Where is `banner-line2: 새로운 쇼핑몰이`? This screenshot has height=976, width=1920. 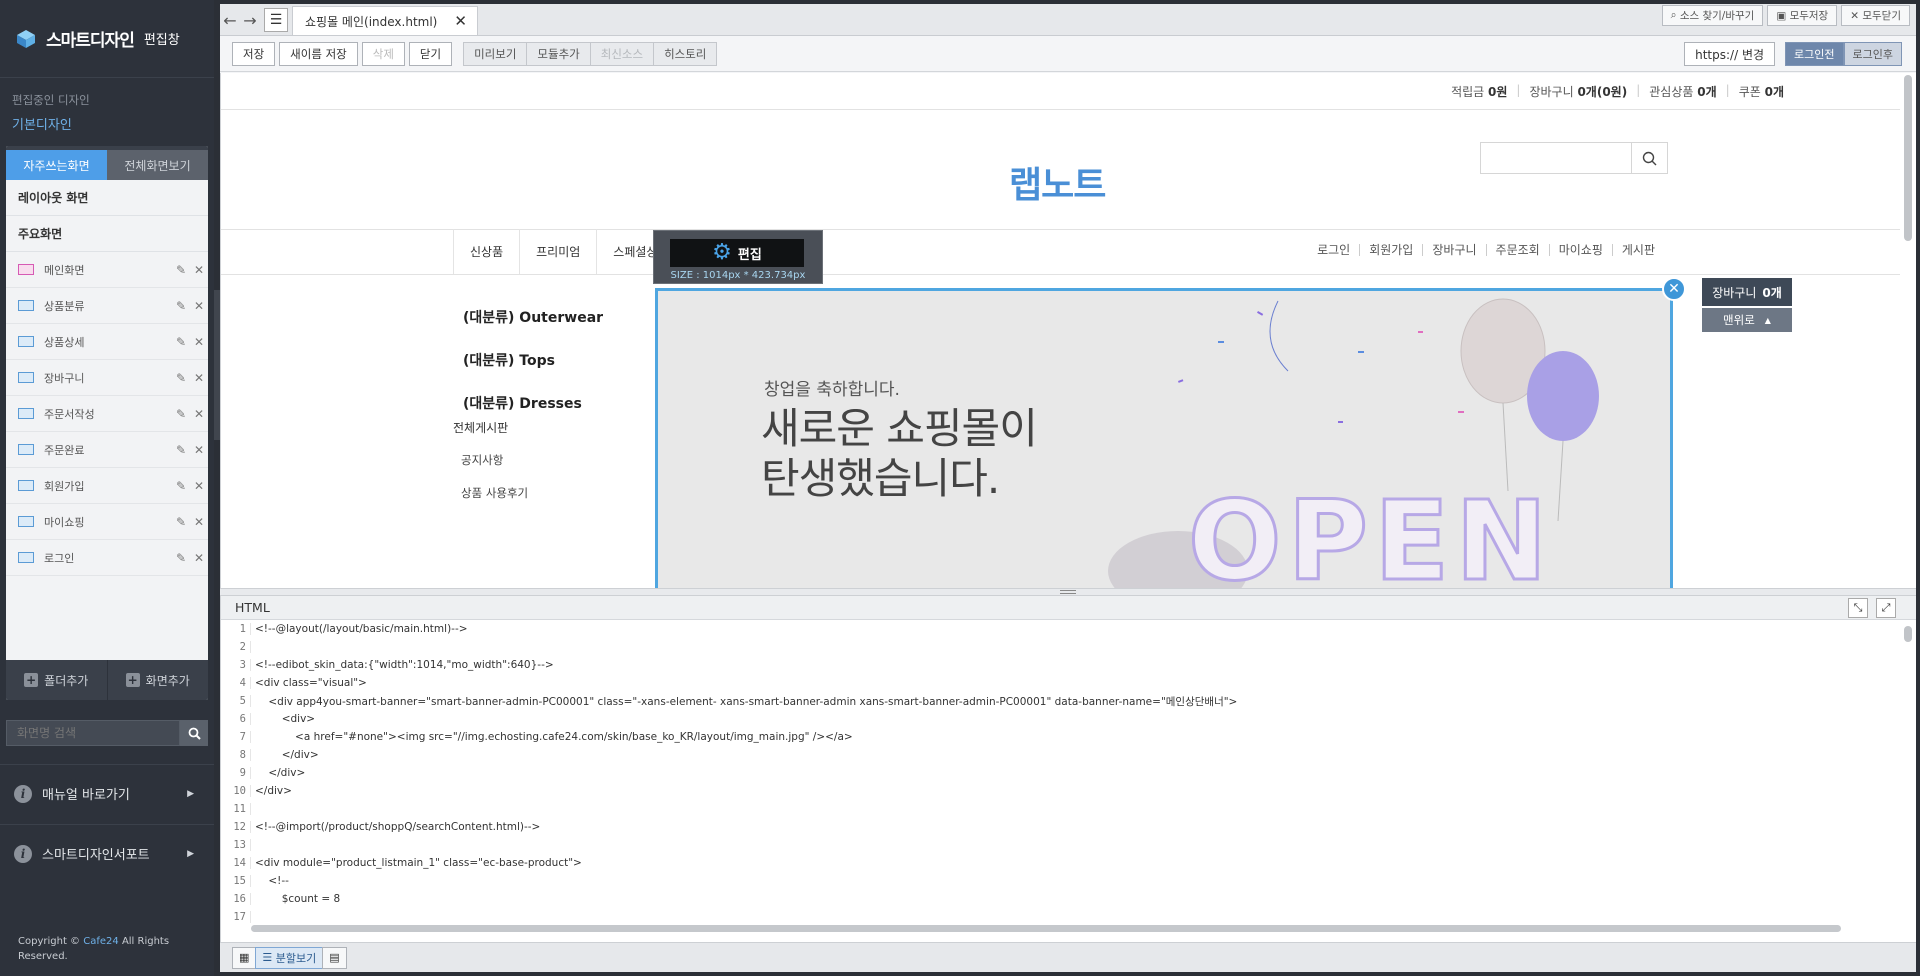 banner-line2: 새로운 쇼핑몰이 is located at coordinates (899, 428).